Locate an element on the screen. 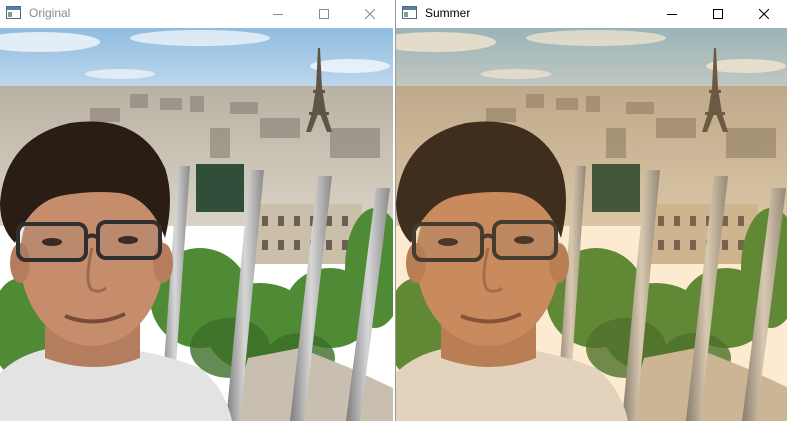  title-bar: Summer is located at coordinates (591, 13).